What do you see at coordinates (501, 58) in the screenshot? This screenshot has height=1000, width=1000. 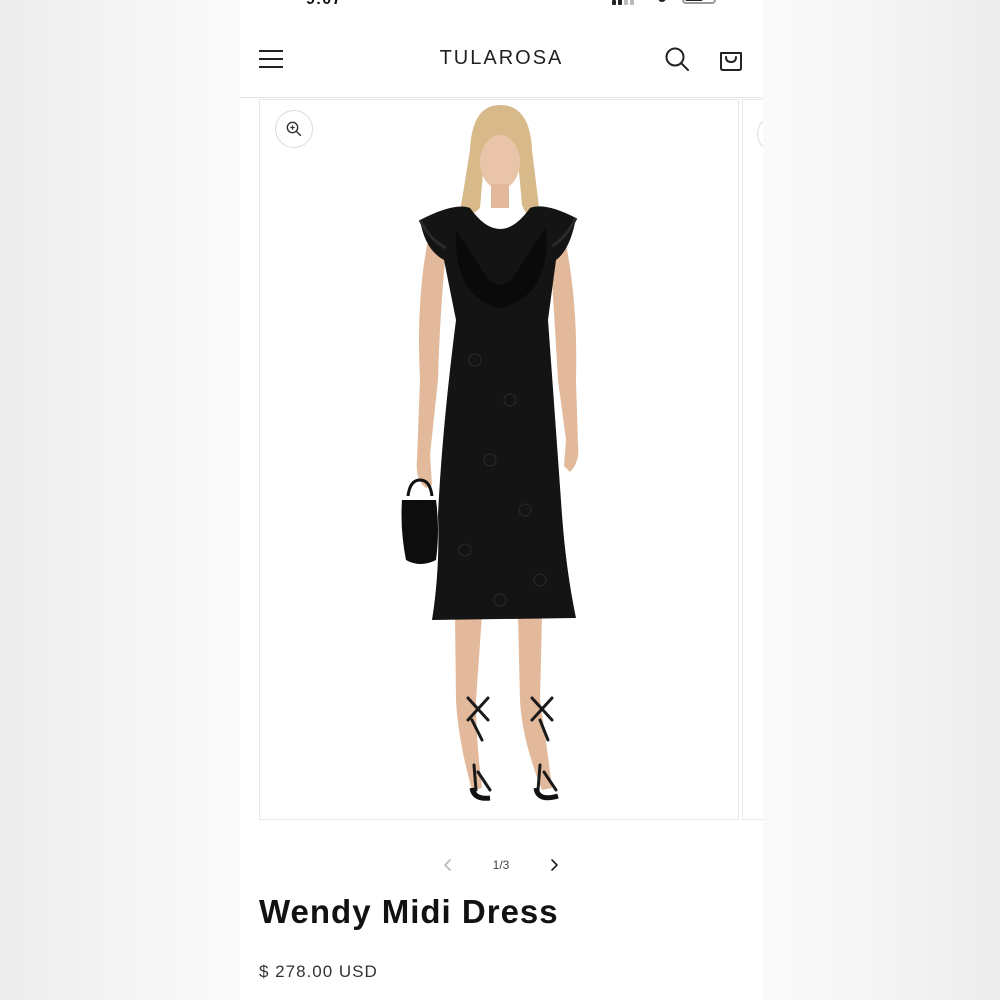 I see `site-header: TULAROSA` at bounding box center [501, 58].